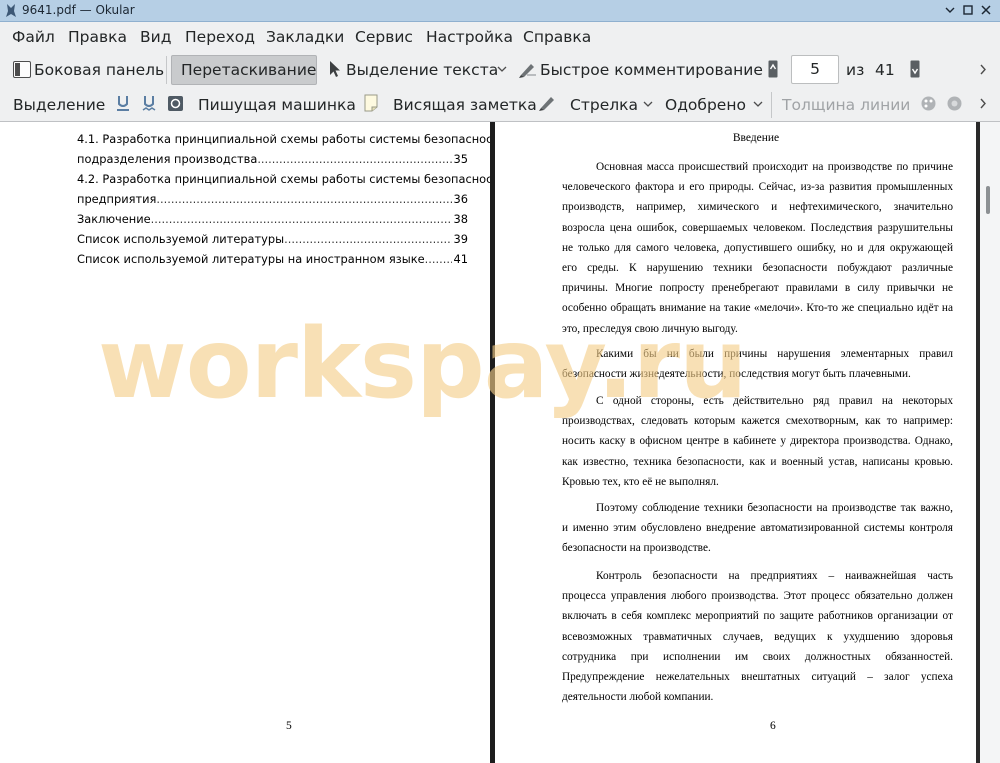 The height and width of the screenshot is (763, 1000). What do you see at coordinates (149, 103) in the screenshot?
I see `squiggly-underline-icon` at bounding box center [149, 103].